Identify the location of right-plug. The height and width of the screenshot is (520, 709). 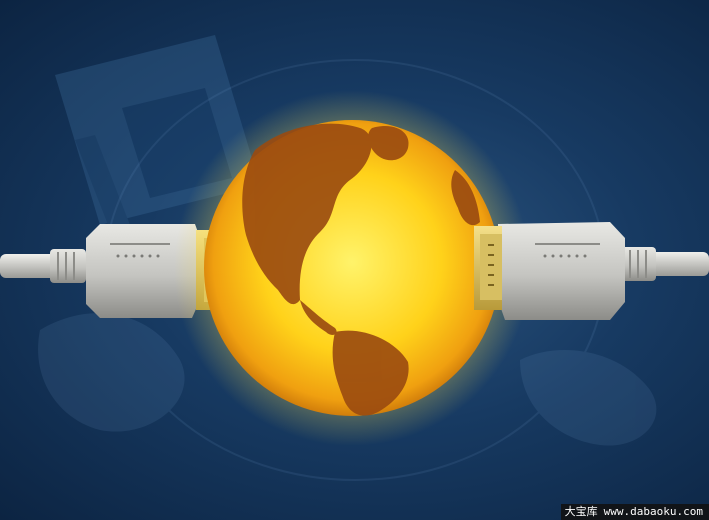
(591, 271).